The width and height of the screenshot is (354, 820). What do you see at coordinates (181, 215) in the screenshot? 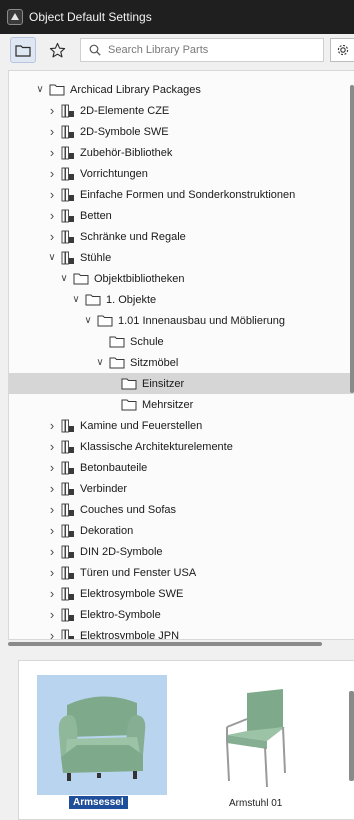
I see `tree-item: › Betten` at bounding box center [181, 215].